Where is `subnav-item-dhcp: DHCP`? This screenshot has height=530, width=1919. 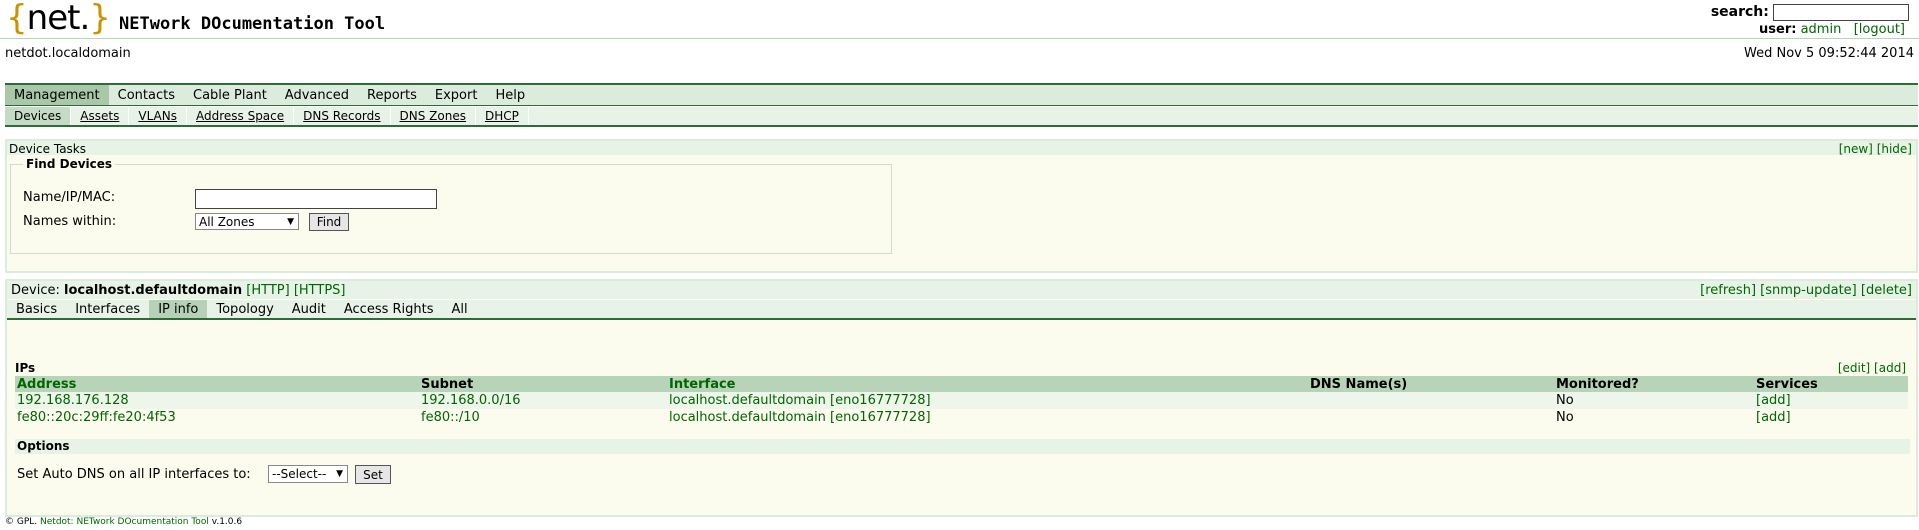
subnav-item-dhcp: DHCP is located at coordinates (502, 116).